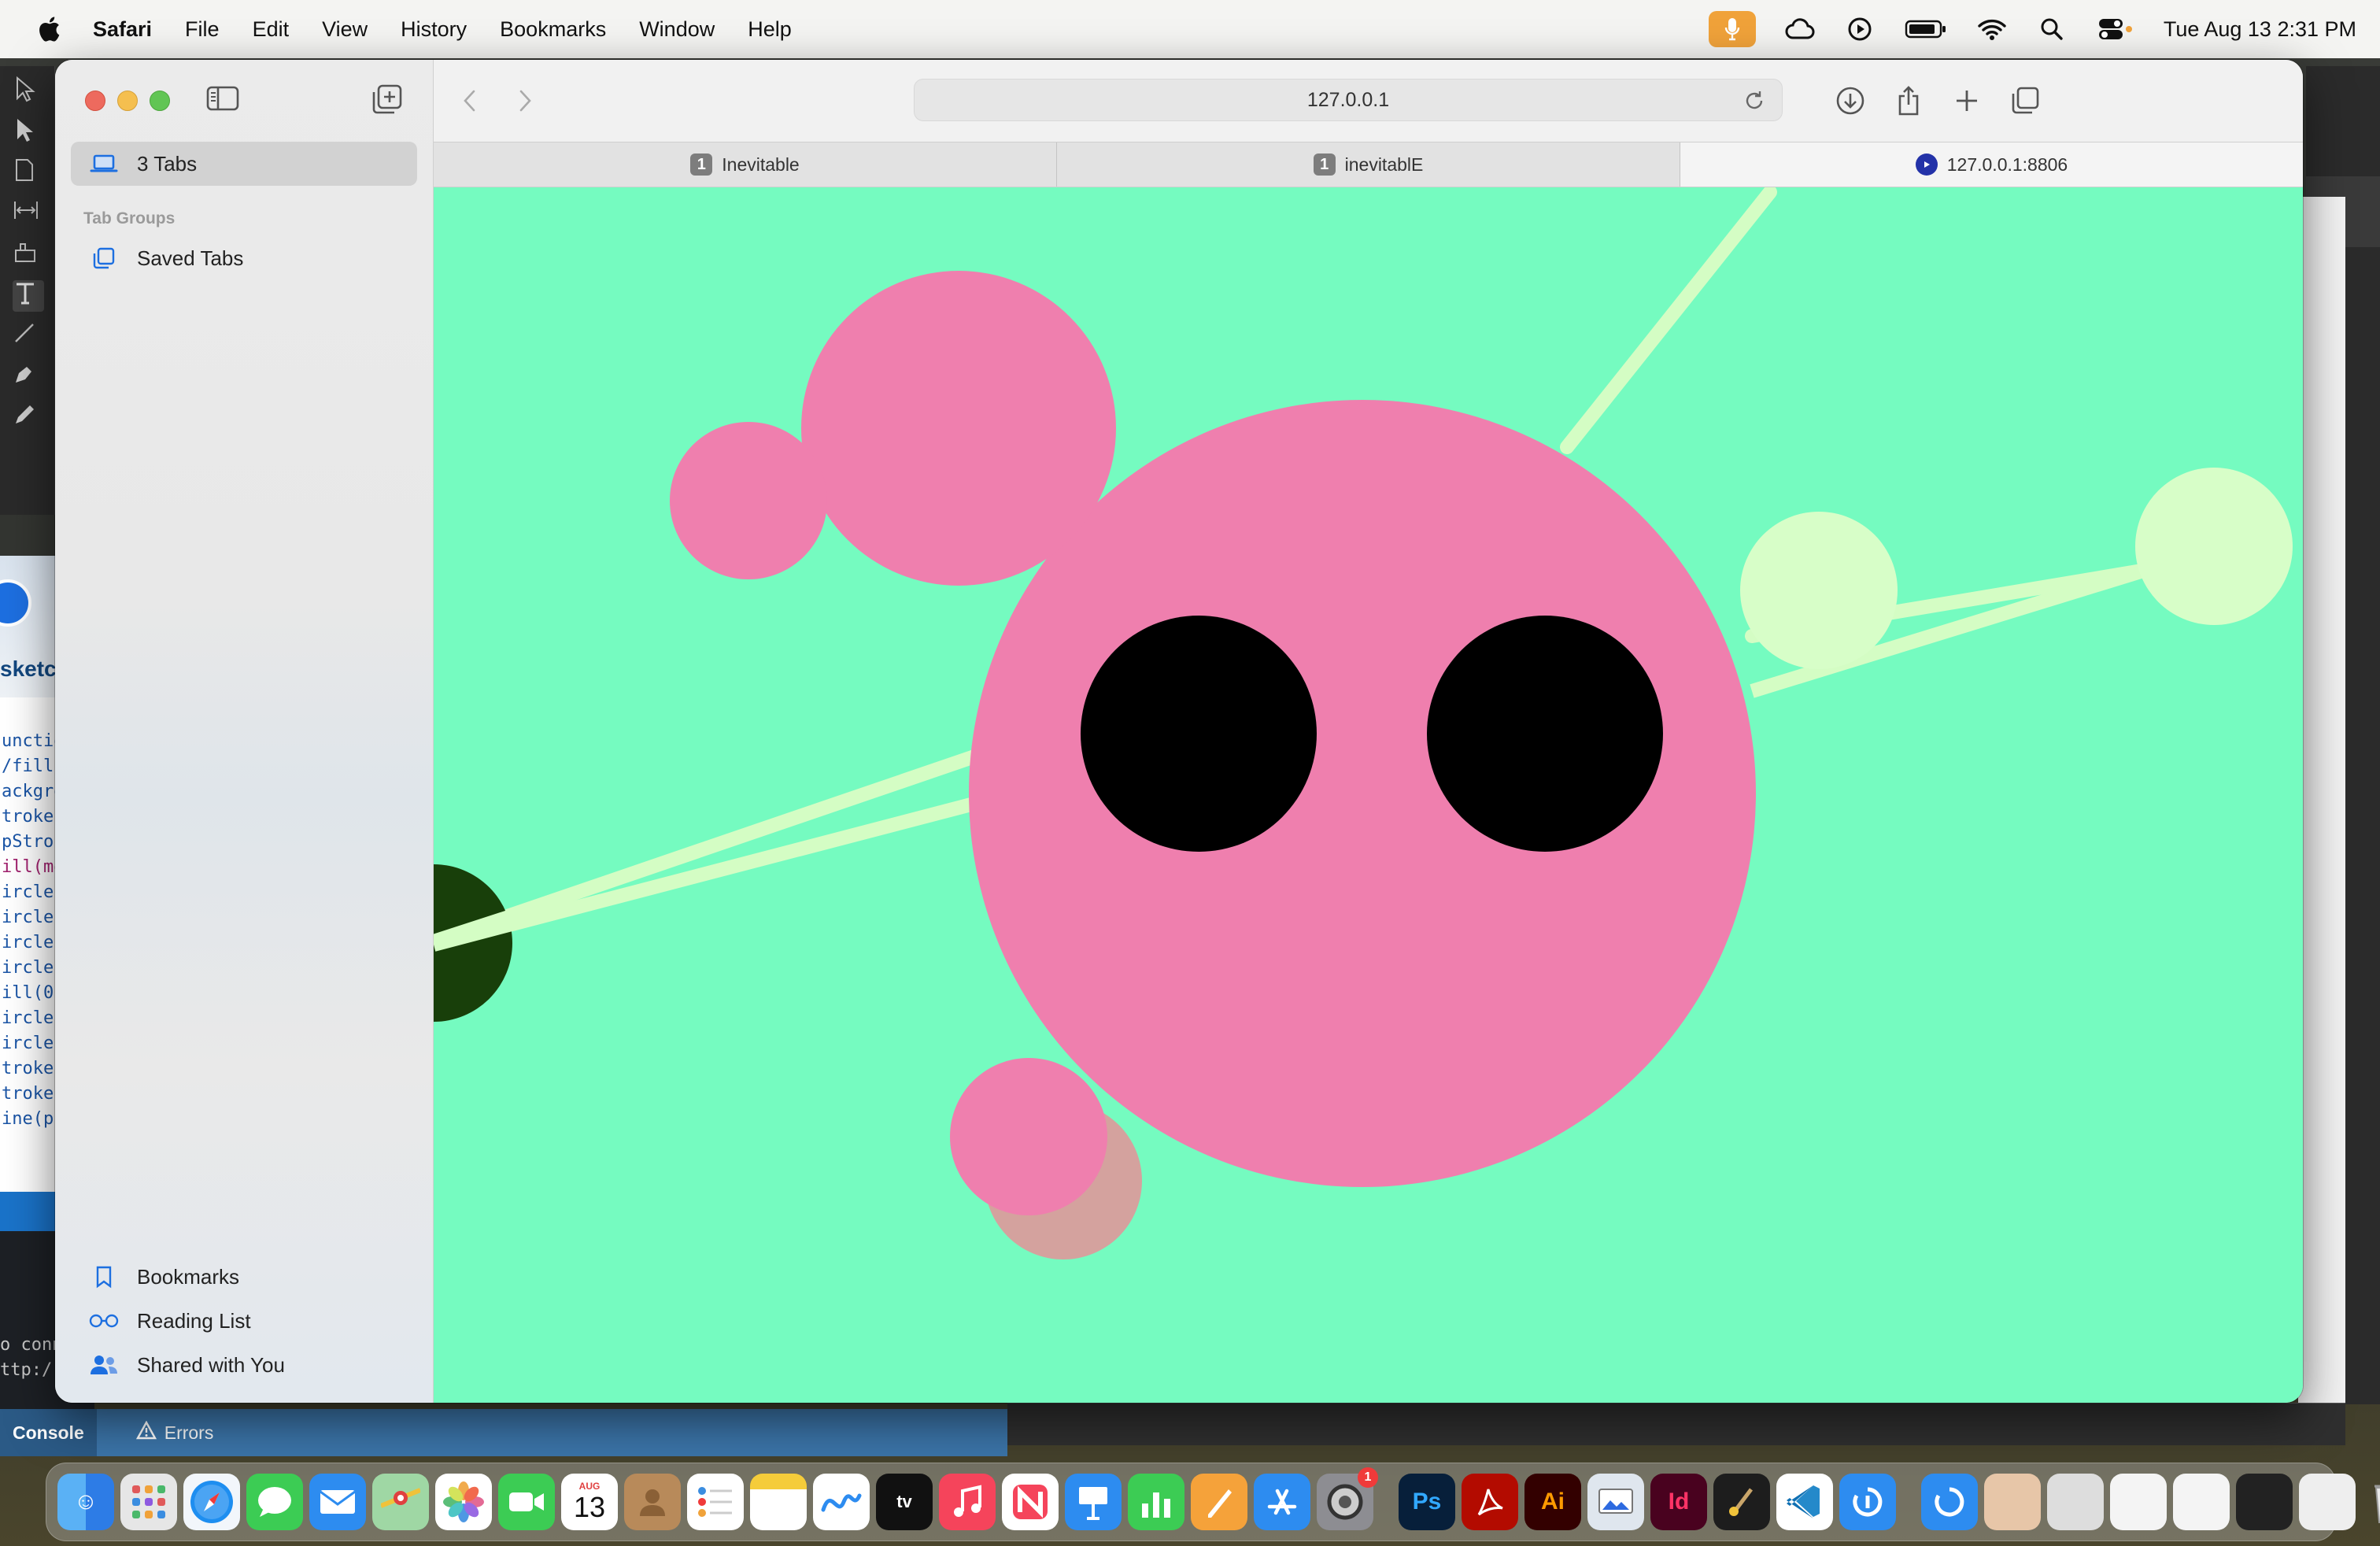 The height and width of the screenshot is (1546, 2380). I want to click on microphone-icon, so click(1732, 29).